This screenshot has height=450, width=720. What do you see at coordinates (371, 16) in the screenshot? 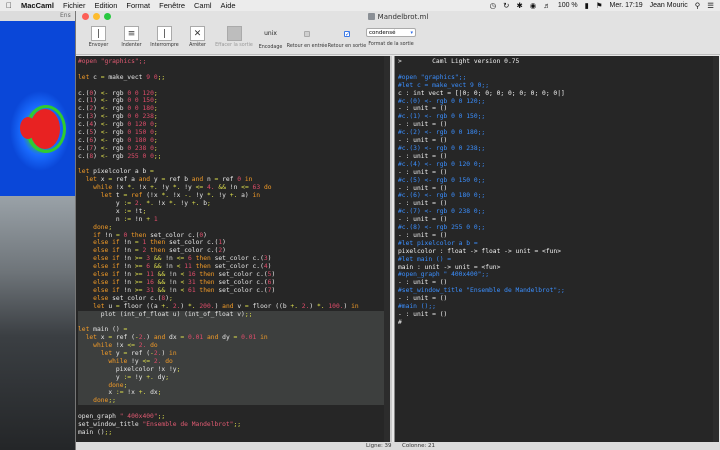
I see `document-icon` at bounding box center [371, 16].